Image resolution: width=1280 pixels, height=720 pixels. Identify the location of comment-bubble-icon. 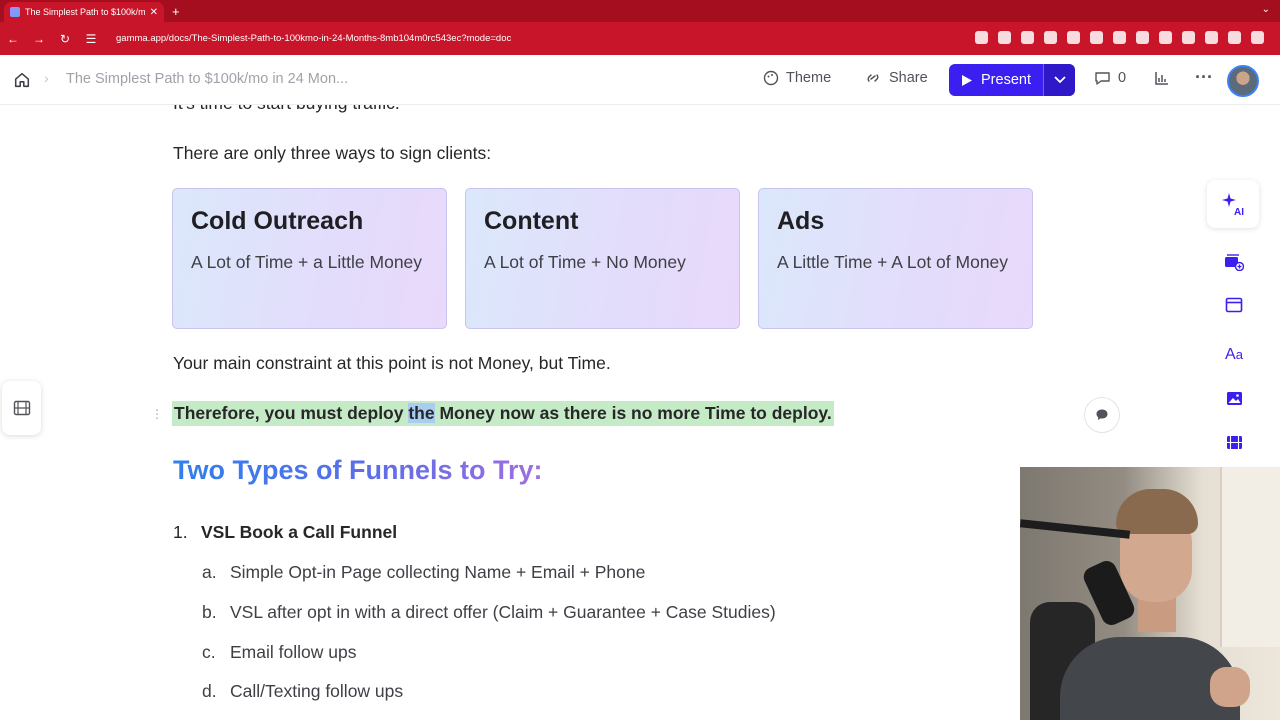
(1102, 414).